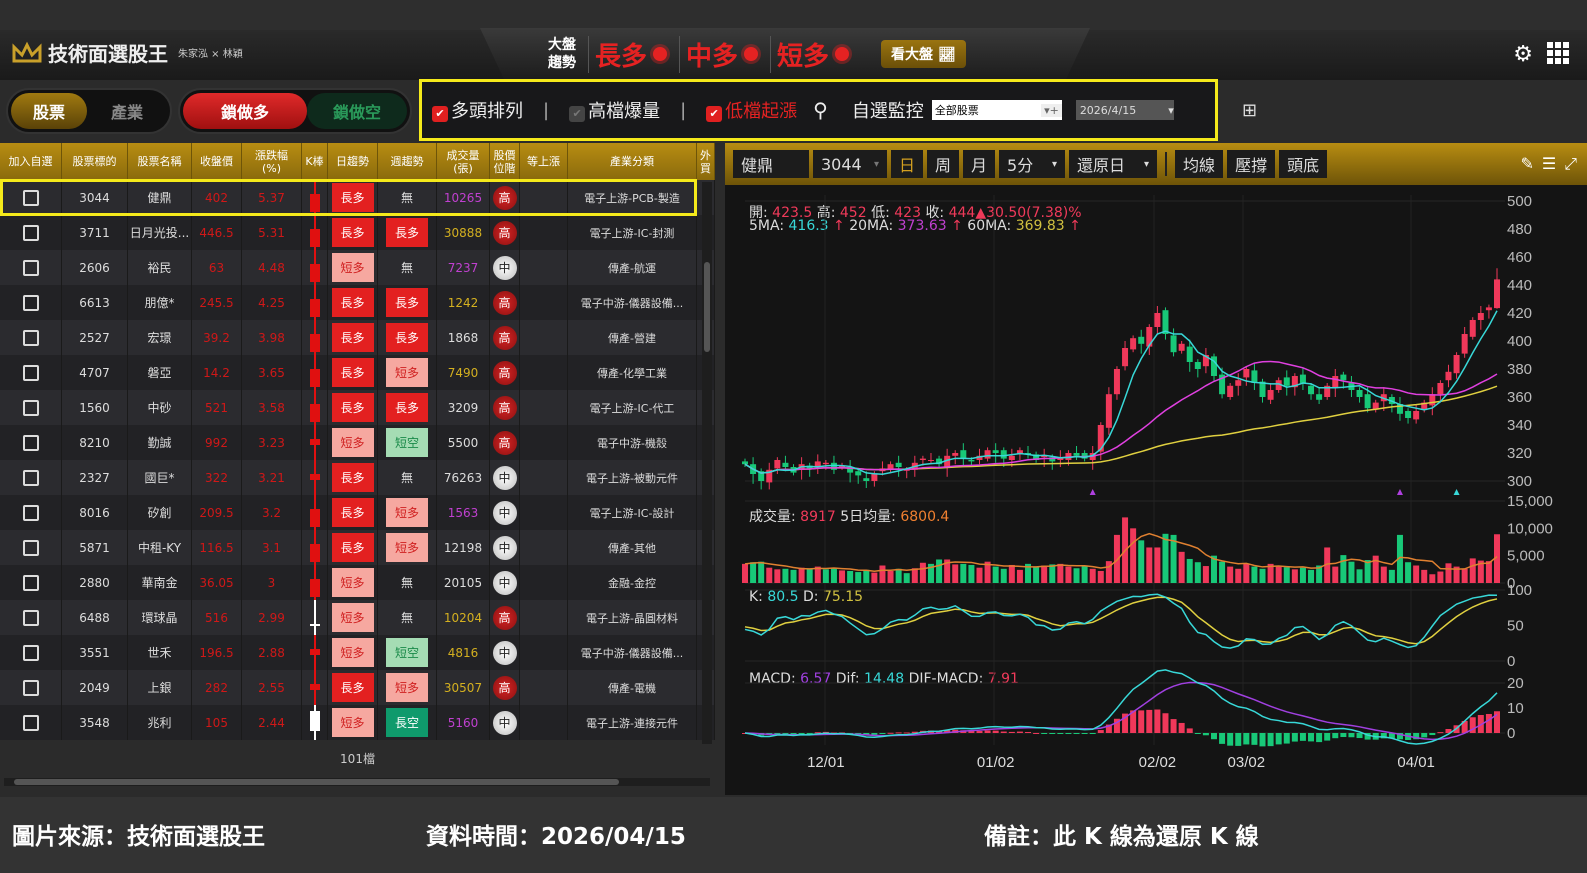 Image resolution: width=1587 pixels, height=873 pixels. Describe the element at coordinates (159, 512) in the screenshot. I see `stock-name: 矽創` at that location.